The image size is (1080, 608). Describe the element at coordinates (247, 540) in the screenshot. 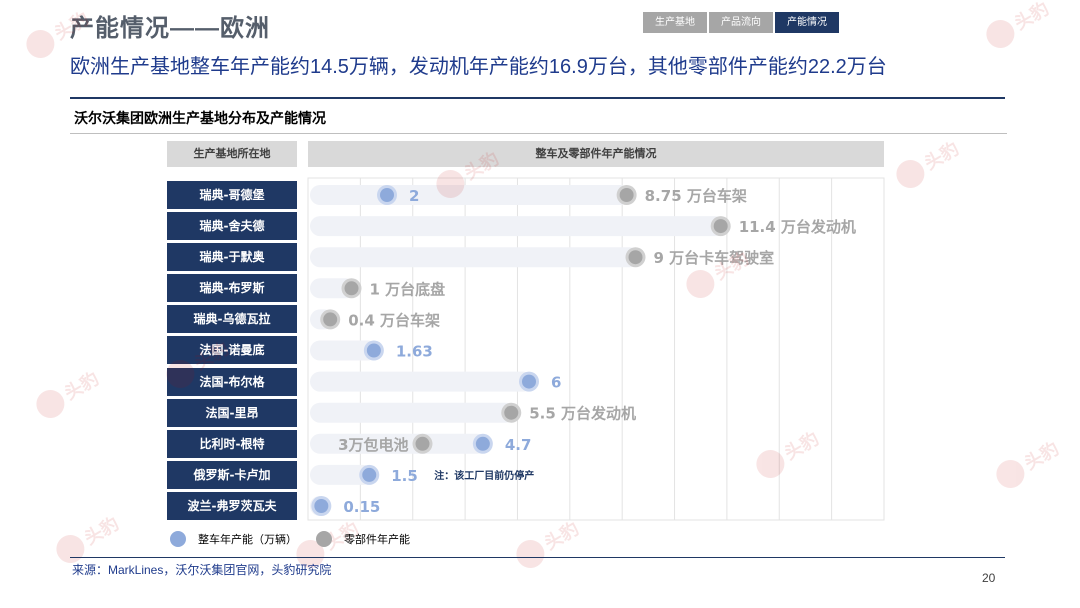

I see `legend-vehicle-label: 整车年产能（万辆）` at that location.